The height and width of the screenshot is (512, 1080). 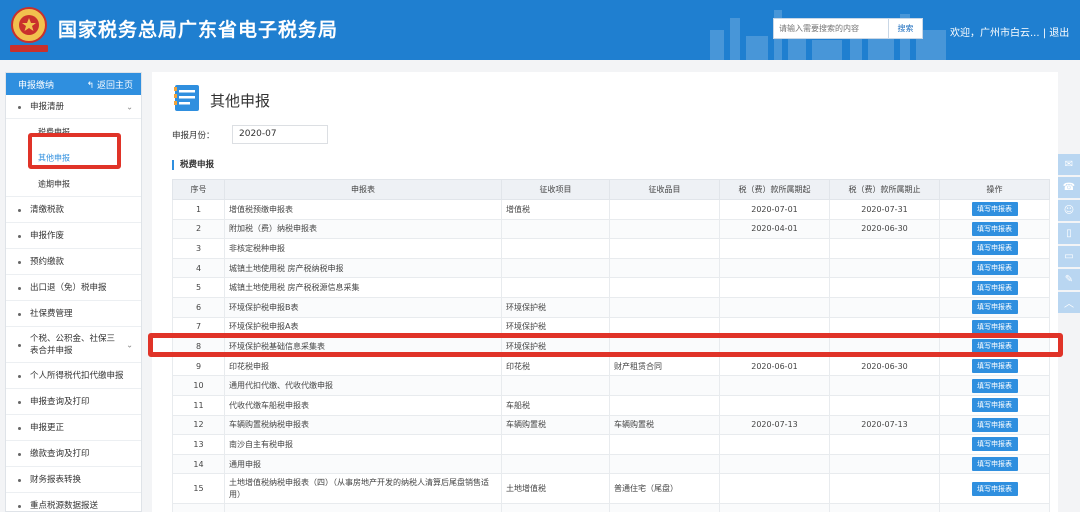 I want to click on sidebar-item-correction: 申报更正, so click(x=73, y=428).